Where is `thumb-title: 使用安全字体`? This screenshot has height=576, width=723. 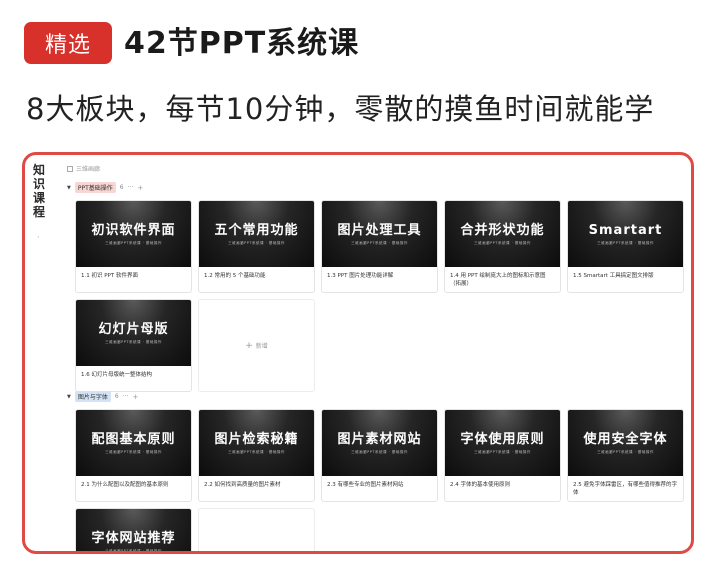
thumb-title: 使用安全字体 is located at coordinates (625, 439).